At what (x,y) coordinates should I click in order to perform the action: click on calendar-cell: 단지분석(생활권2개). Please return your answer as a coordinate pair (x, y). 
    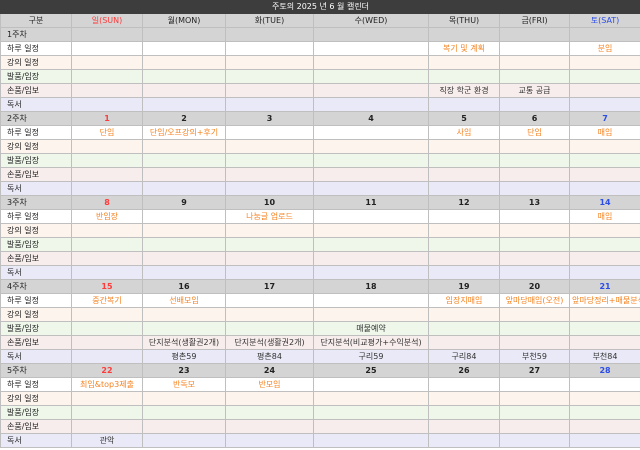
    Looking at the image, I should click on (269, 342).